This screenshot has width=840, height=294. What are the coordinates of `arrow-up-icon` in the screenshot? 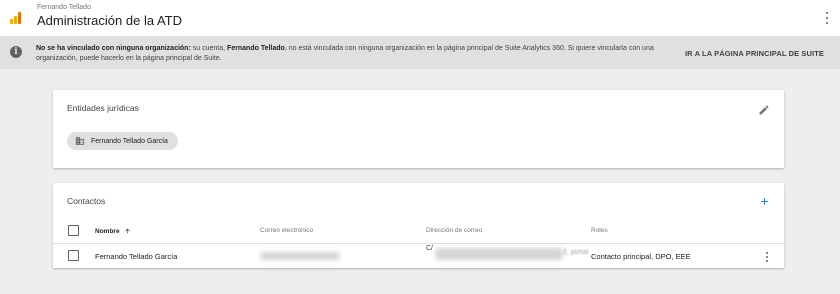 It's located at (127, 231).